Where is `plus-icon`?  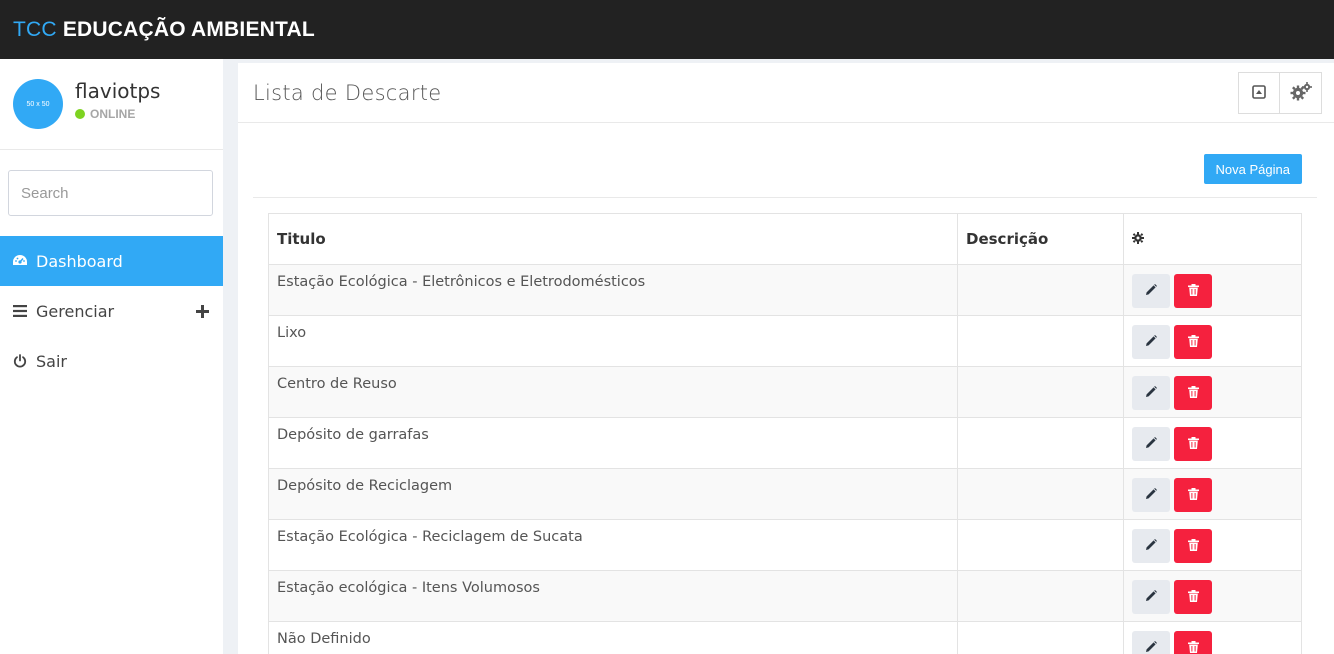 plus-icon is located at coordinates (202, 311).